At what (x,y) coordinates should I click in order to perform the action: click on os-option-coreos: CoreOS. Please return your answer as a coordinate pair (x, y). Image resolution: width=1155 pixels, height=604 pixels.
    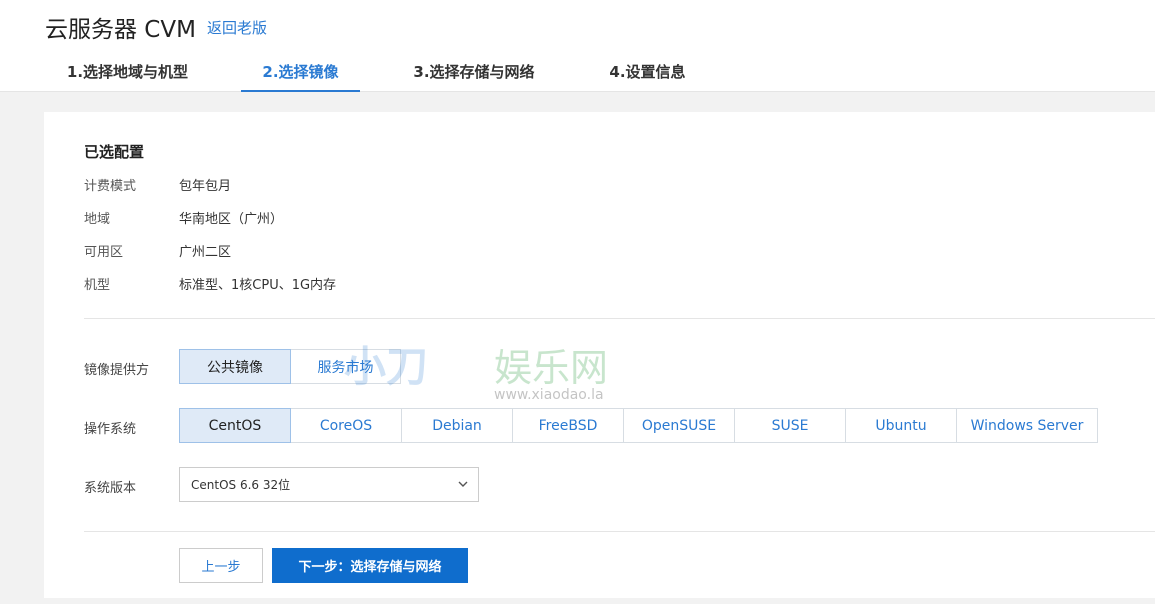
    Looking at the image, I should click on (346, 425).